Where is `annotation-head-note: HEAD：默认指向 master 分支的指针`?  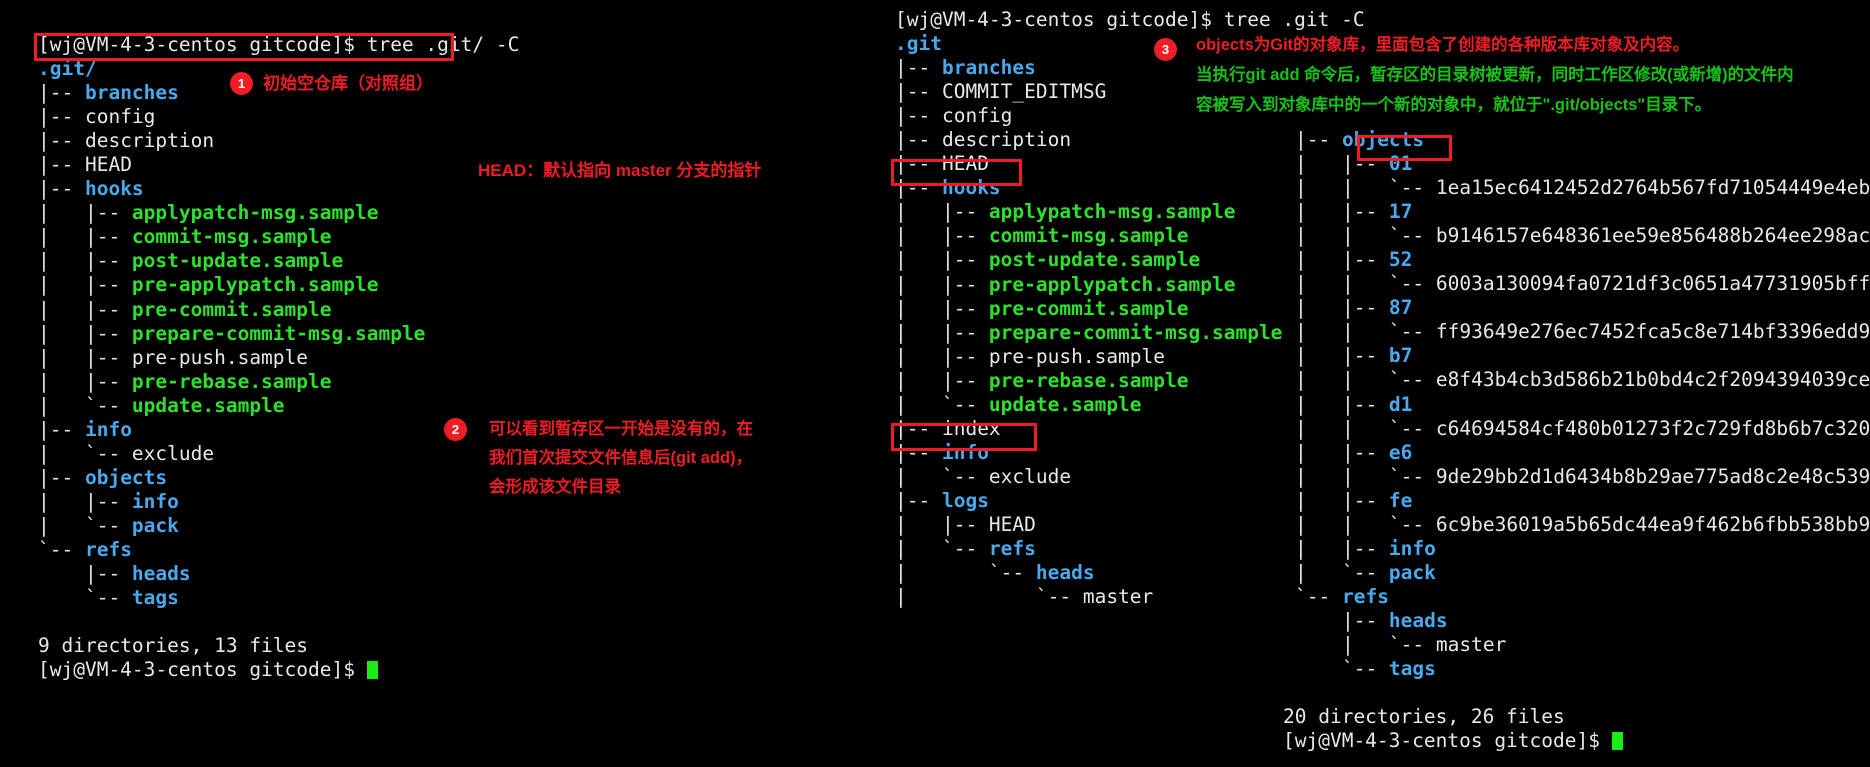 annotation-head-note: HEAD：默认指向 master 分支的指针 is located at coordinates (620, 170).